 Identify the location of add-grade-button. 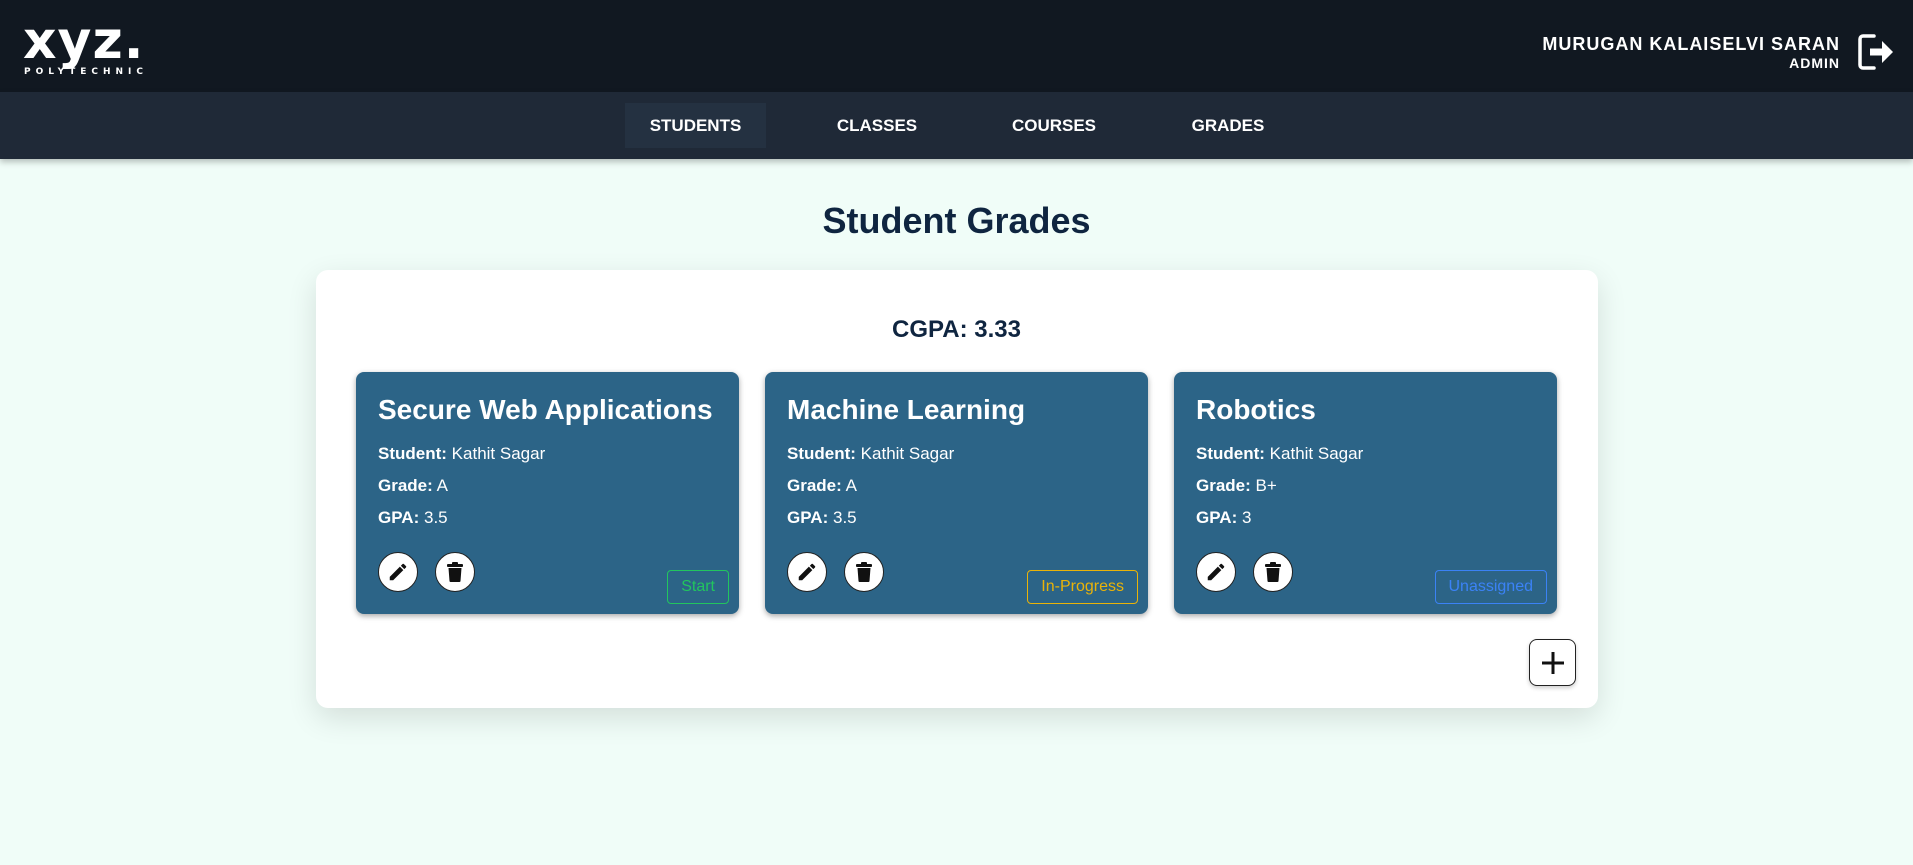
(1552, 662).